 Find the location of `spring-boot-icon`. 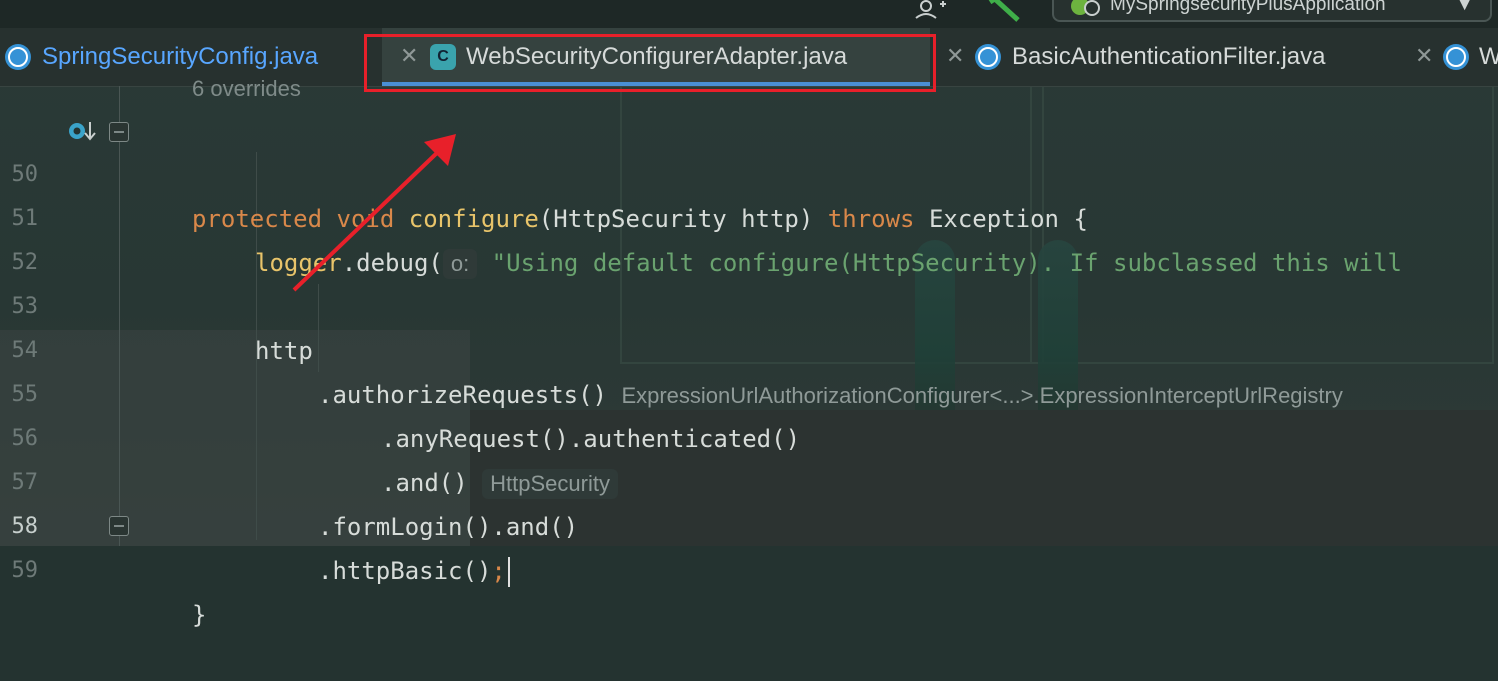

spring-boot-icon is located at coordinates (1085, 8).